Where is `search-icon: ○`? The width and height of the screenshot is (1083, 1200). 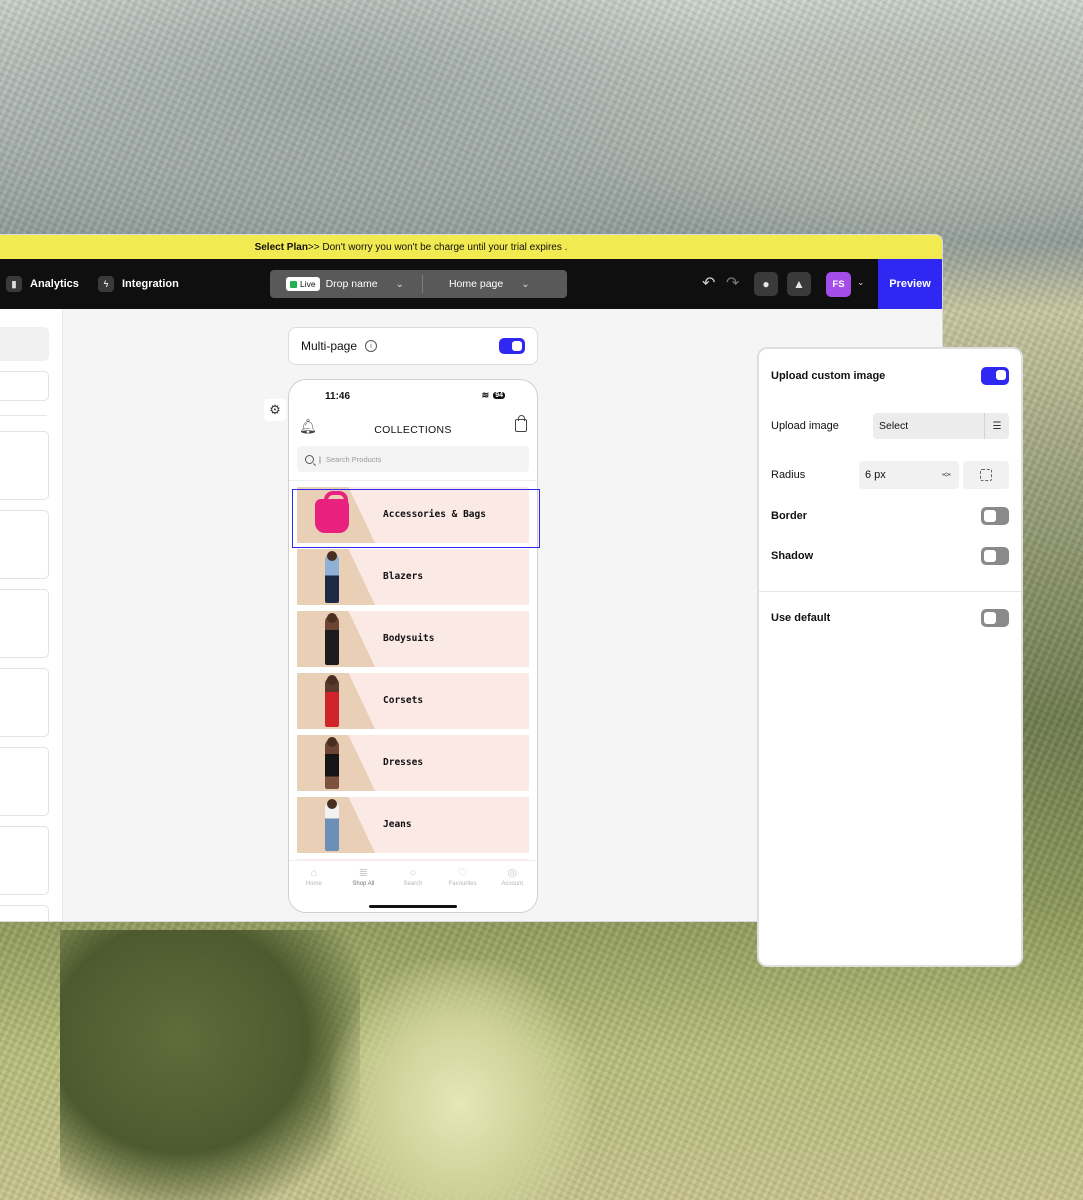
search-icon: ○ is located at coordinates (413, 873).